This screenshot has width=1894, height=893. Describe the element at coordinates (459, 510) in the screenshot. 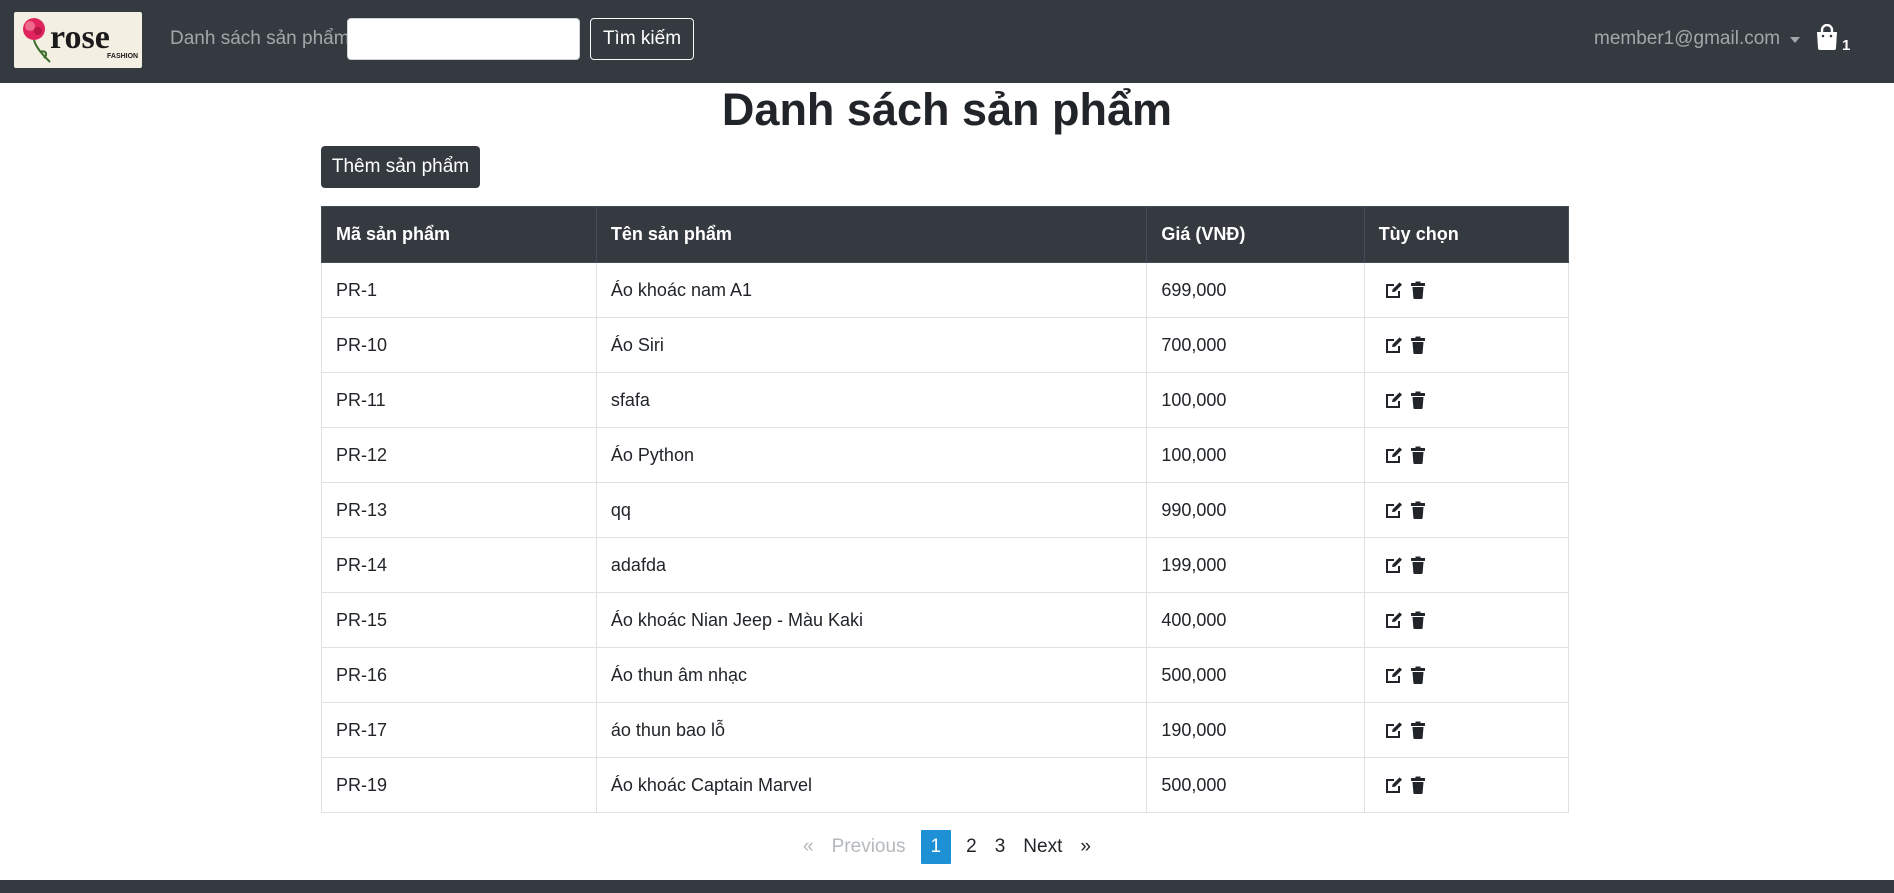

I see `product-code: PR-13` at that location.